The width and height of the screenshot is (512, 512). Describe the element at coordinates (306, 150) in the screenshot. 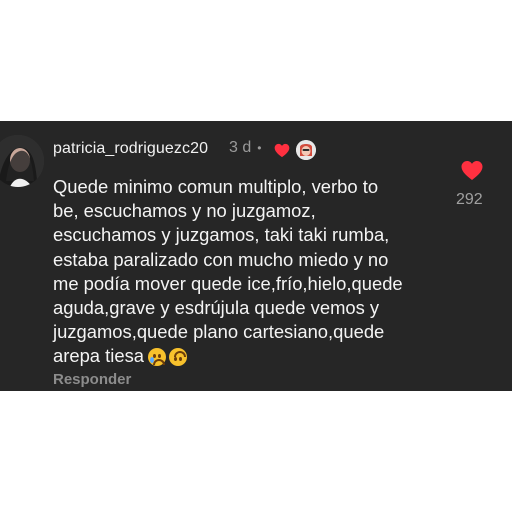

I see `profile-badge-icon` at that location.